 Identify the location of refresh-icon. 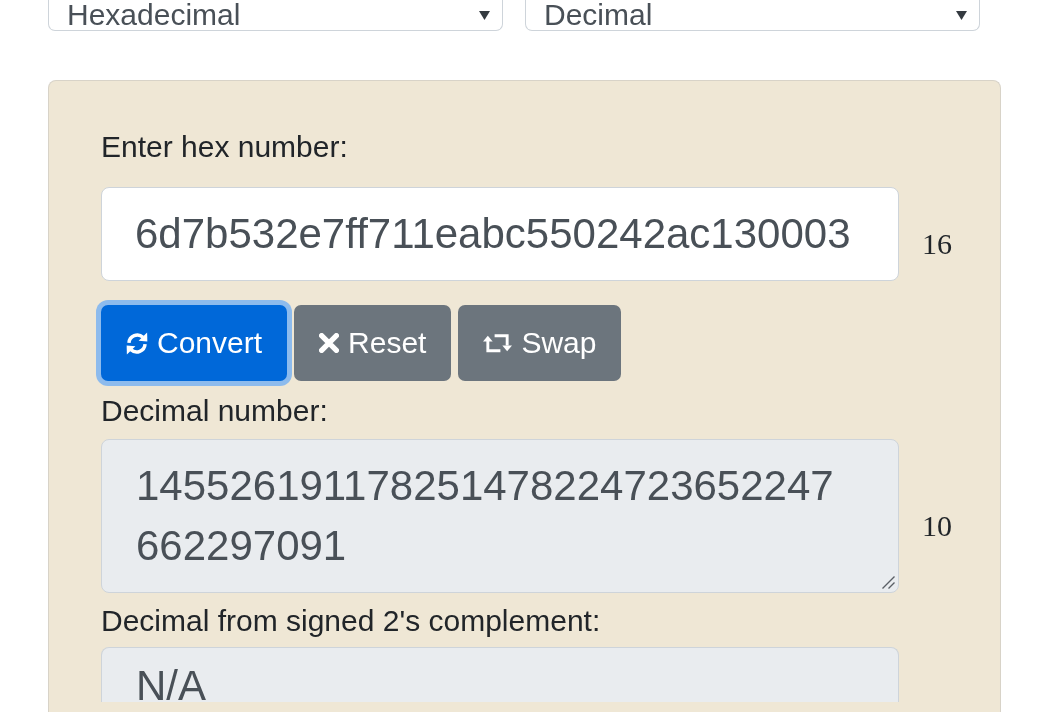
(137, 343).